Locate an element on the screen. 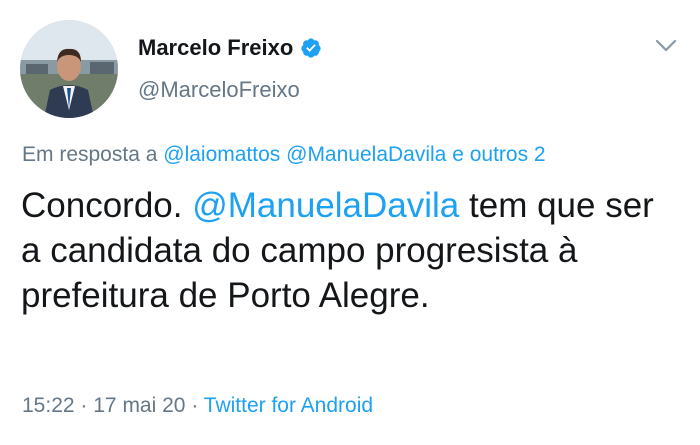 This screenshot has height=445, width=700. reply-mention-laiomattos: @laiomattos is located at coordinates (221, 154).